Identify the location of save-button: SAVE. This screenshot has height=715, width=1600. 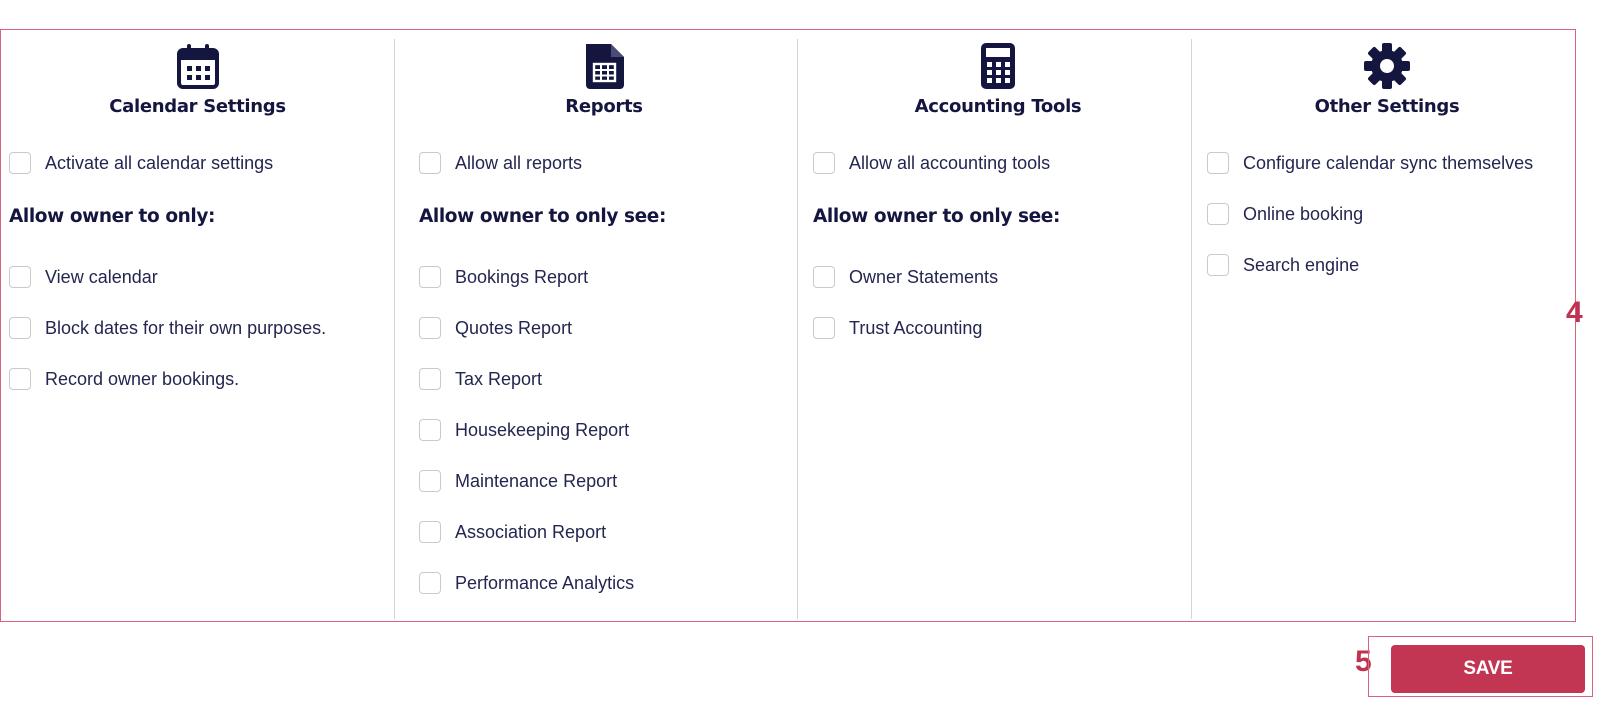
(1488, 669).